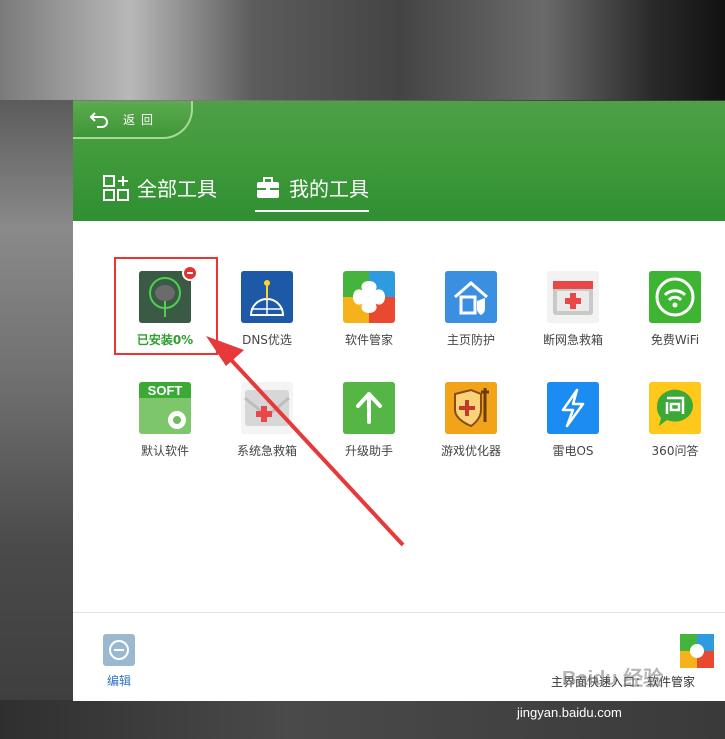 This screenshot has width=725, height=739. I want to click on highlight-box, so click(166, 306).